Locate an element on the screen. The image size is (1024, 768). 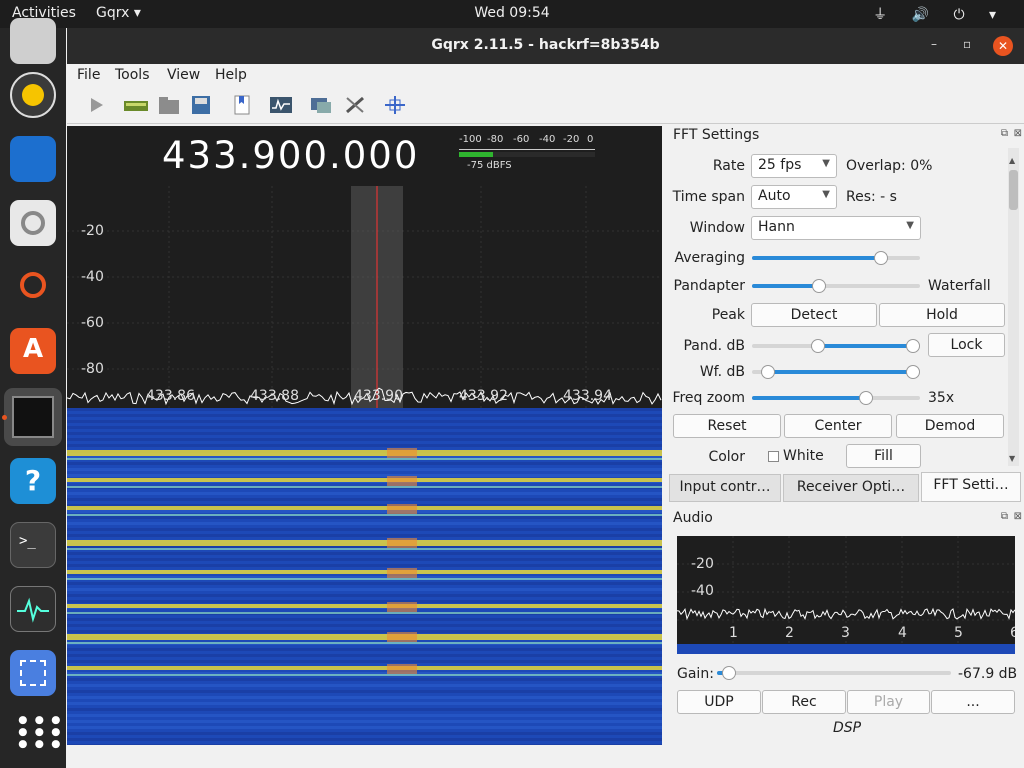
menu-view: View is located at coordinates (183, 75).